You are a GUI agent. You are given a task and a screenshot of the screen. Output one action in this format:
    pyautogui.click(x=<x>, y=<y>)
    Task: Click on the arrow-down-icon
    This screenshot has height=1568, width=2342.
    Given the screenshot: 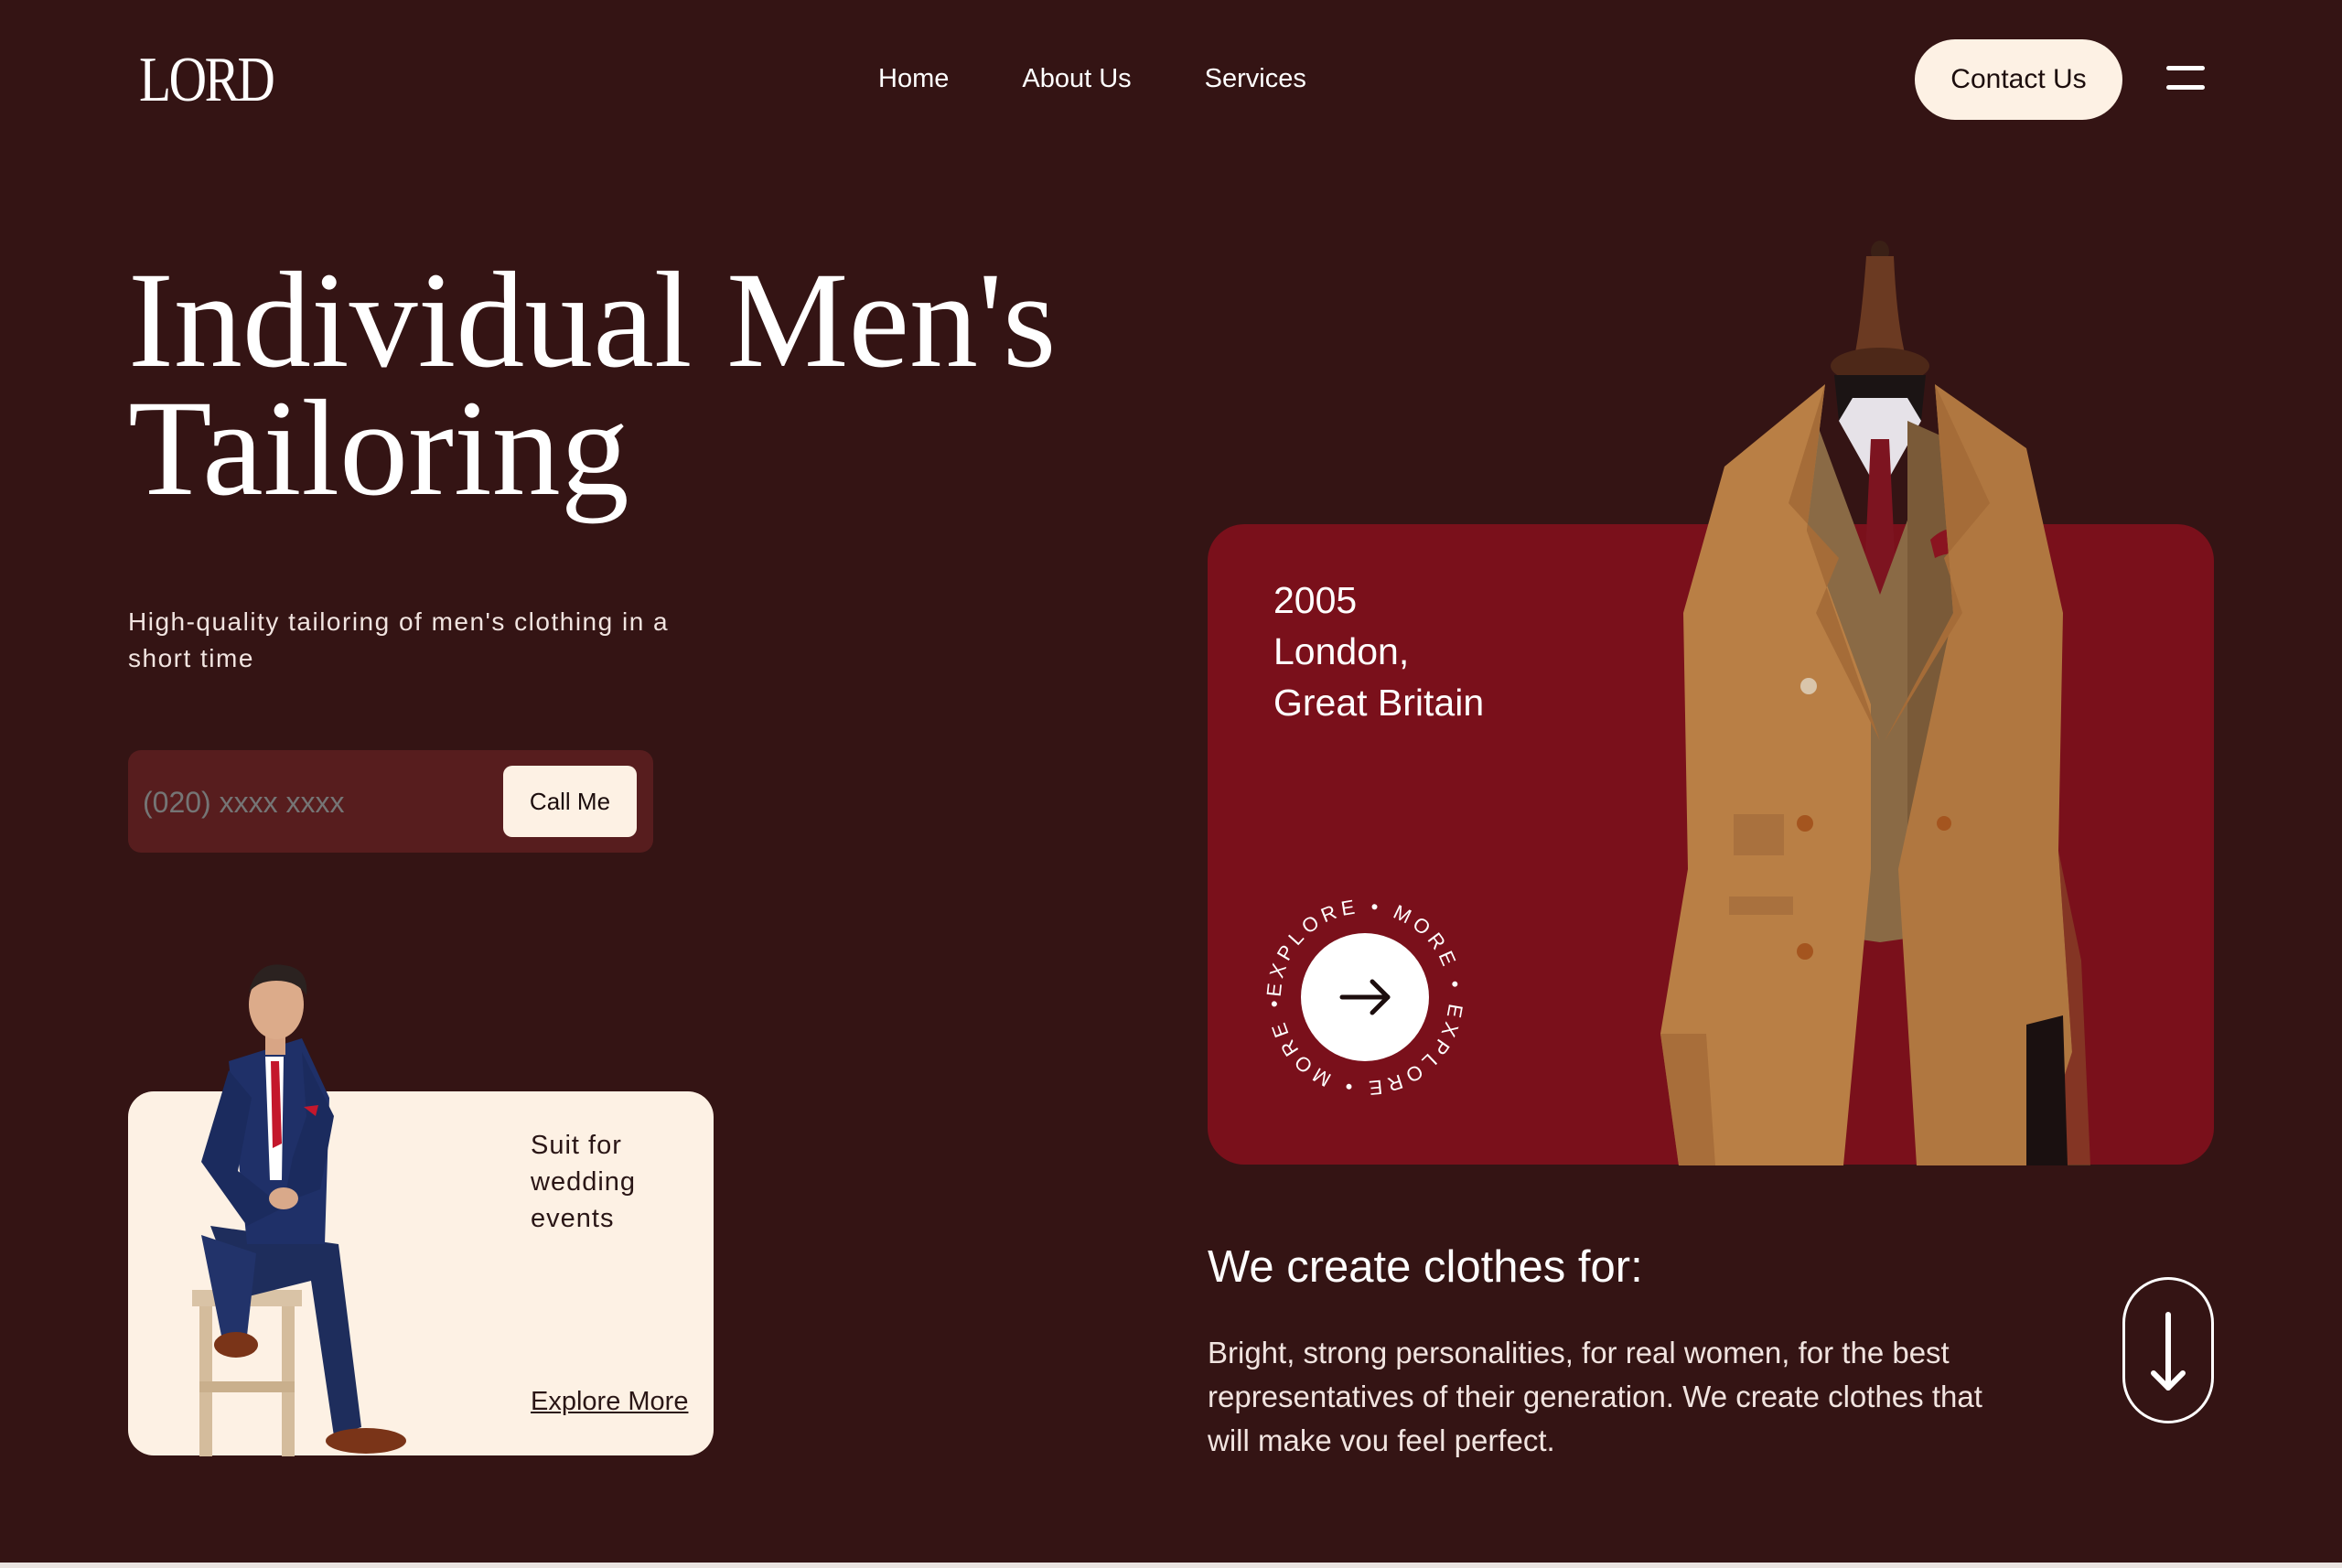 What is the action you would take?
    pyautogui.click(x=2168, y=1351)
    